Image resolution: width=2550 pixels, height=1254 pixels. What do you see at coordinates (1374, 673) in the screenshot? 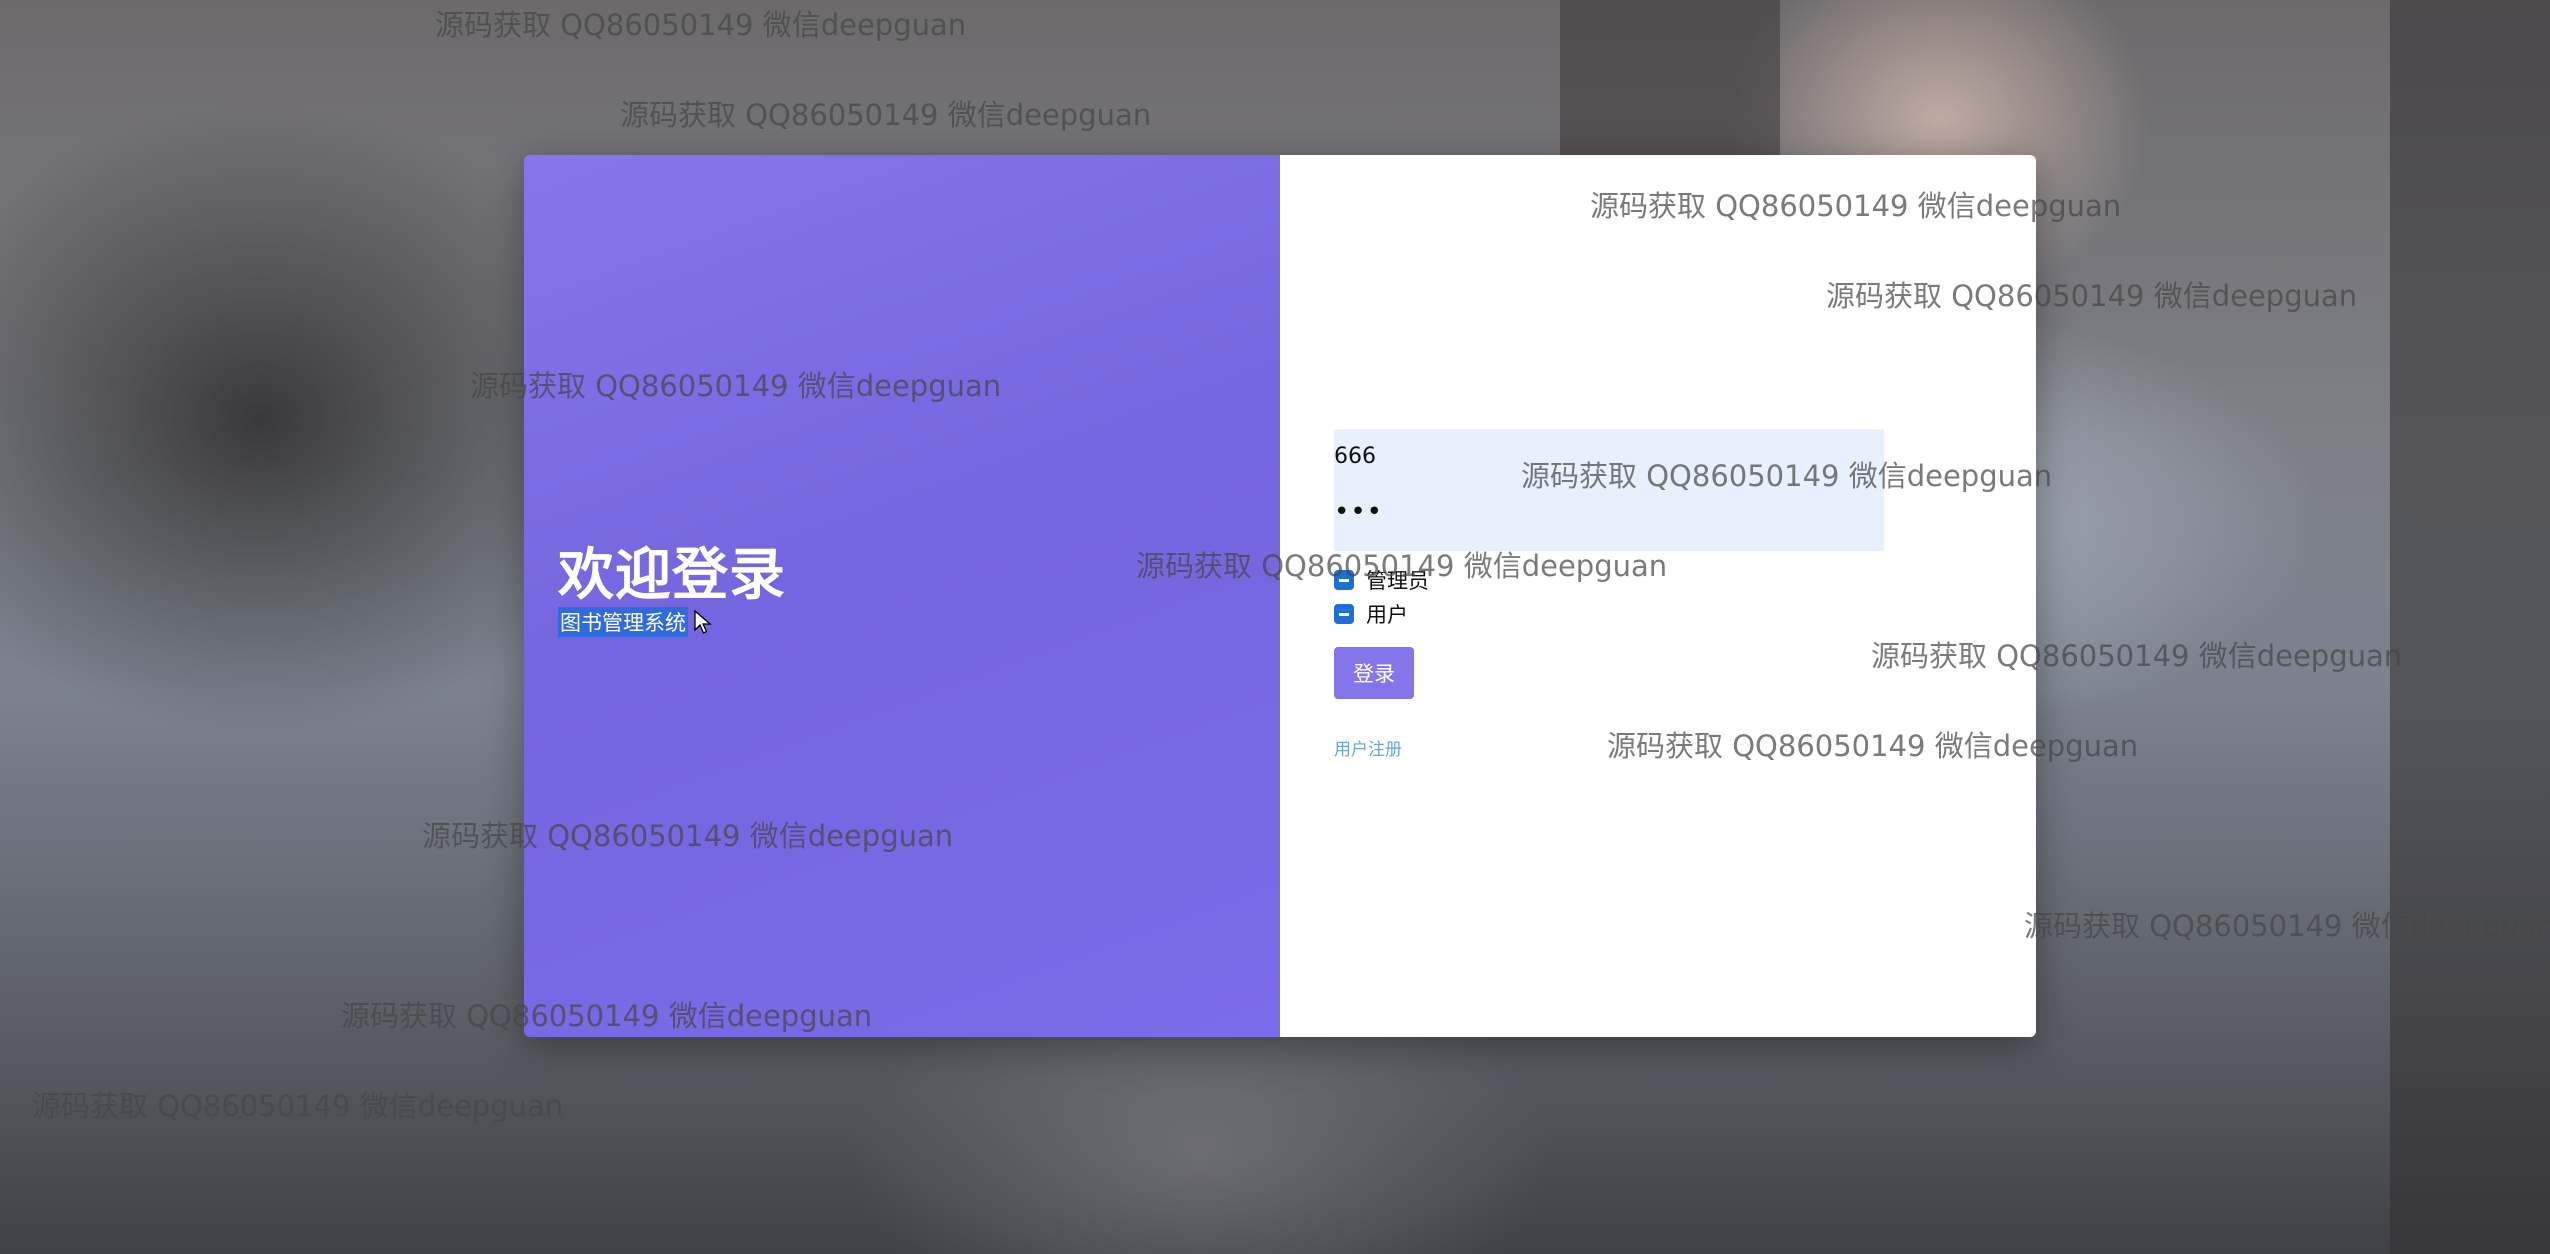
I see `login-button: 登录` at bounding box center [1374, 673].